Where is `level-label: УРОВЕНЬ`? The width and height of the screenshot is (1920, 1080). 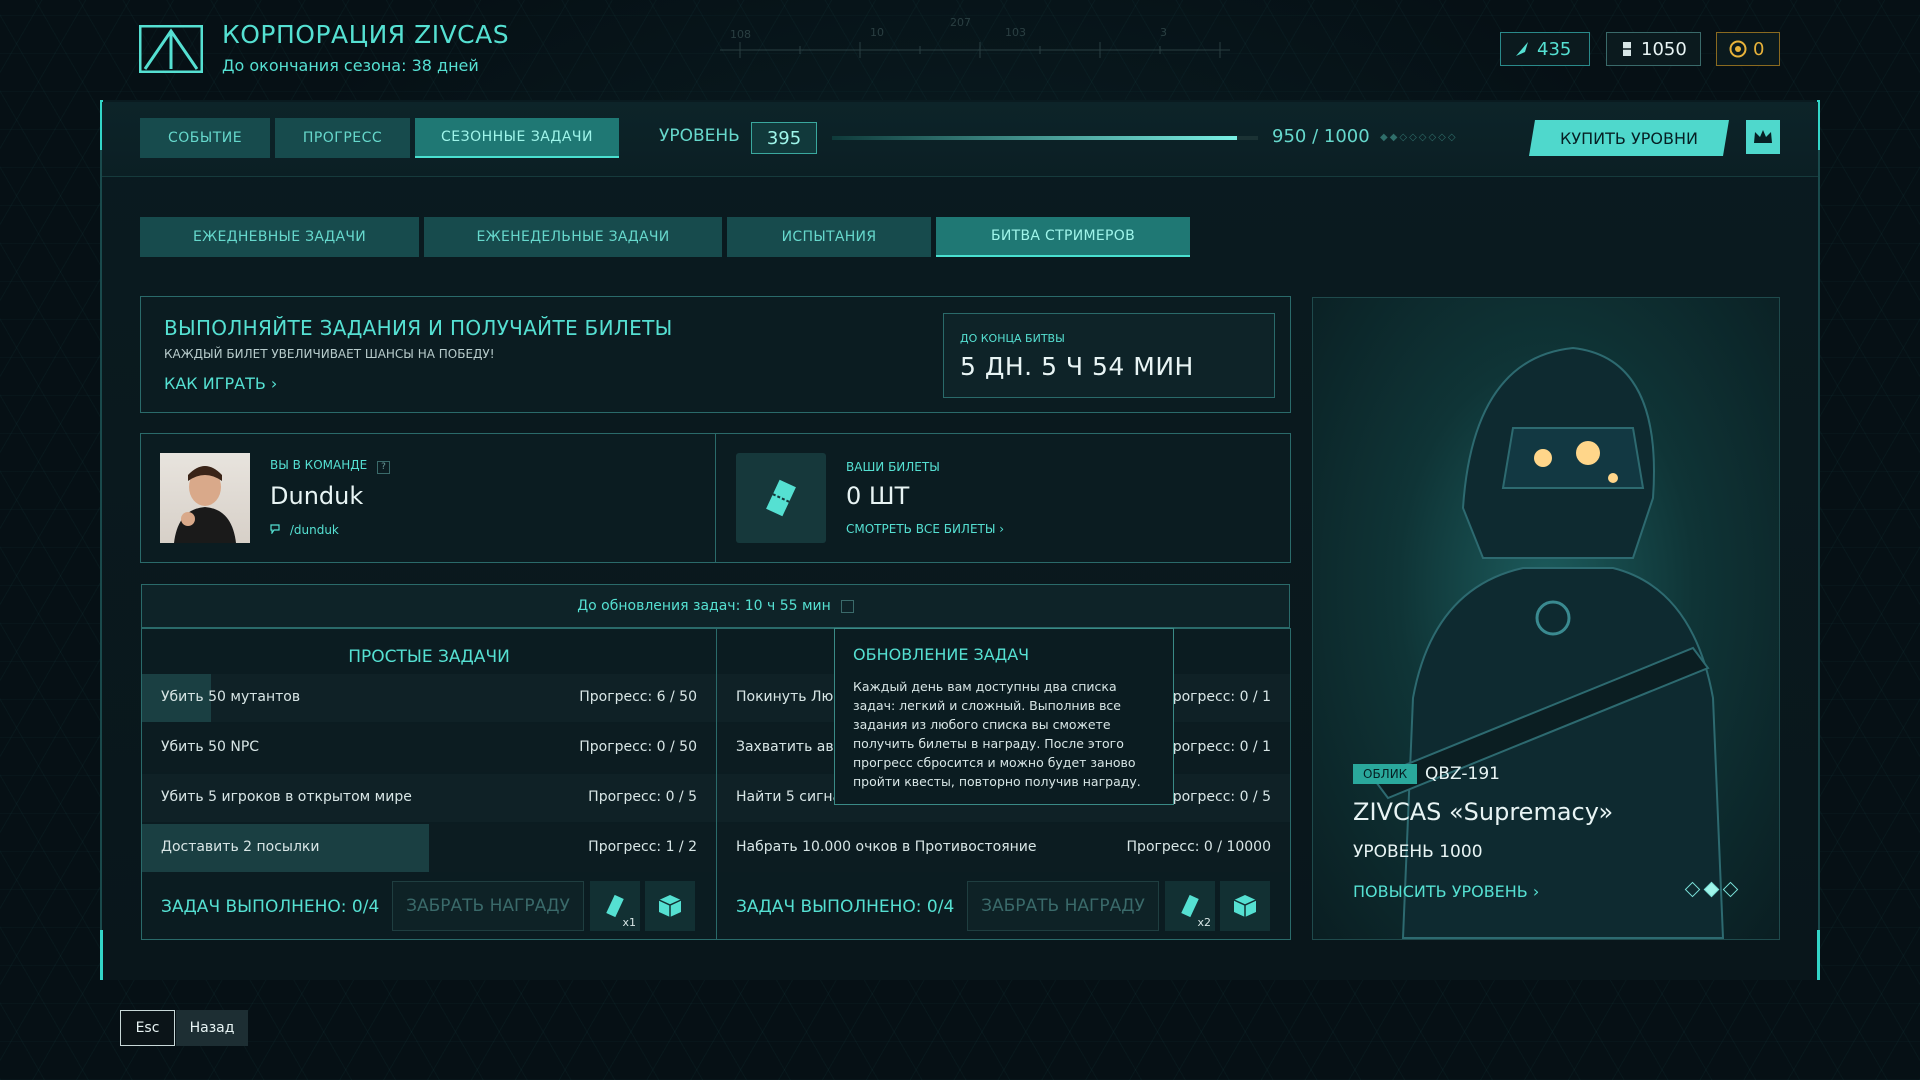 level-label: УРОВЕНЬ is located at coordinates (699, 136).